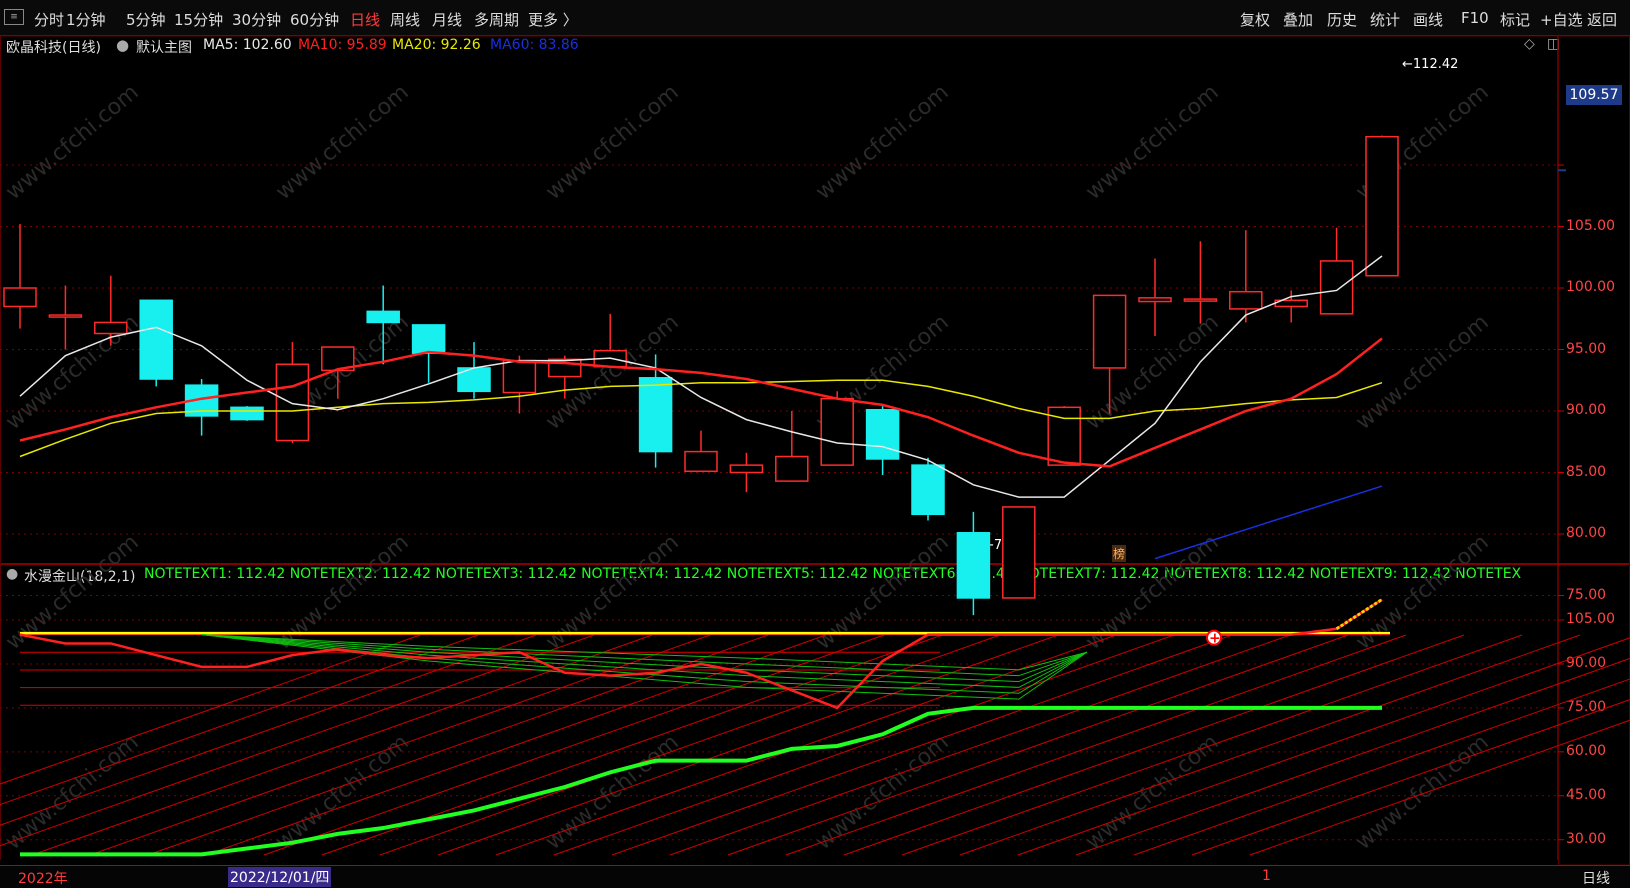 This screenshot has height=888, width=1630. I want to click on indicator-green-line, so click(701, 781).